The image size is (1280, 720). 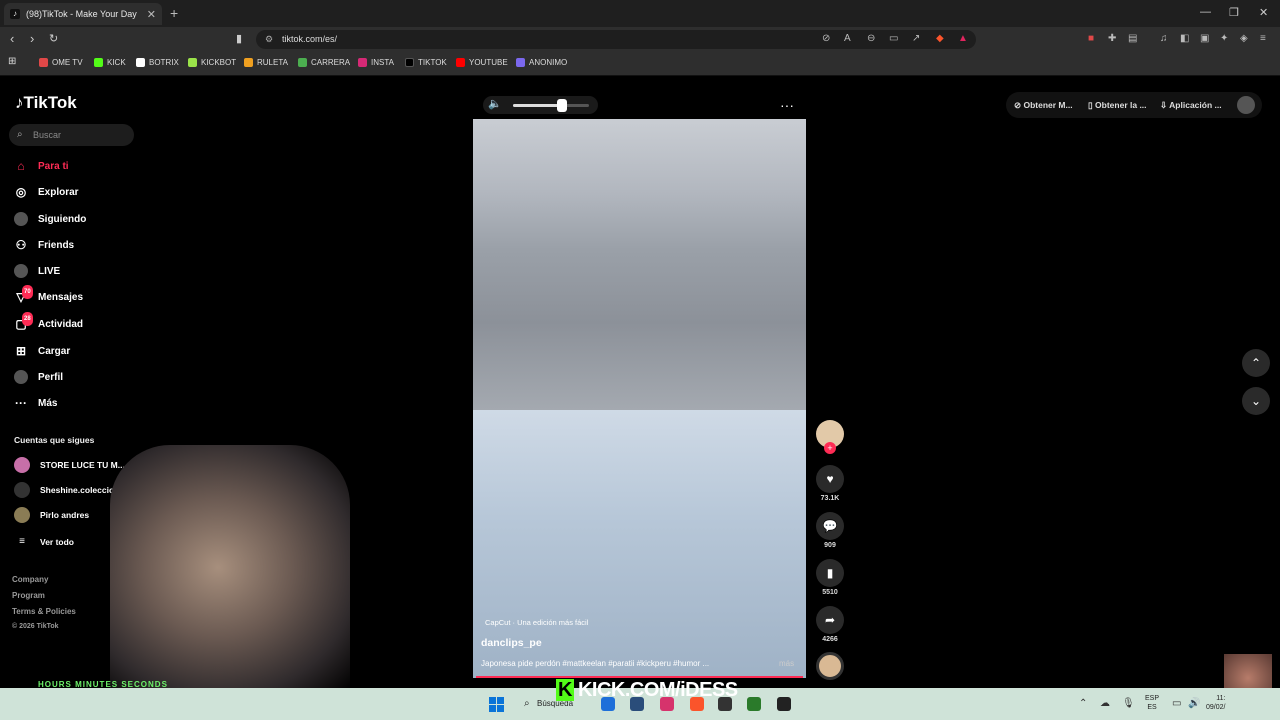 What do you see at coordinates (1132, 38) in the screenshot?
I see `sidebar-icon: ▤` at bounding box center [1132, 38].